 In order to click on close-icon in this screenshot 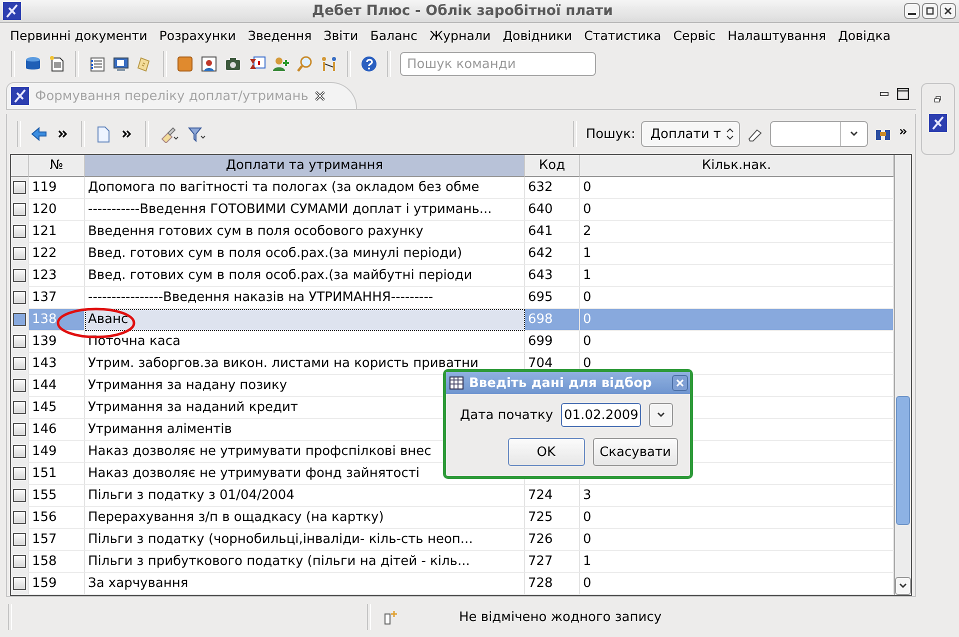, I will do `click(320, 96)`.